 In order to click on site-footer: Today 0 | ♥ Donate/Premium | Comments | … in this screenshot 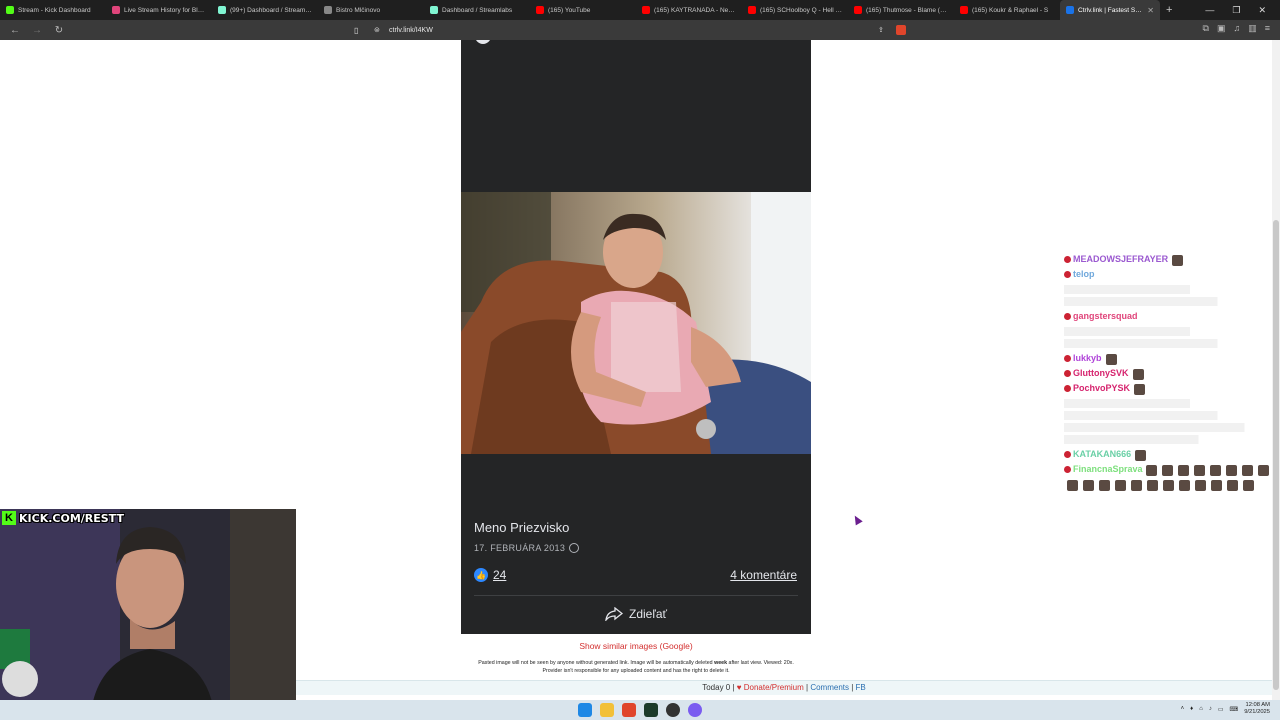, I will do `click(784, 687)`.